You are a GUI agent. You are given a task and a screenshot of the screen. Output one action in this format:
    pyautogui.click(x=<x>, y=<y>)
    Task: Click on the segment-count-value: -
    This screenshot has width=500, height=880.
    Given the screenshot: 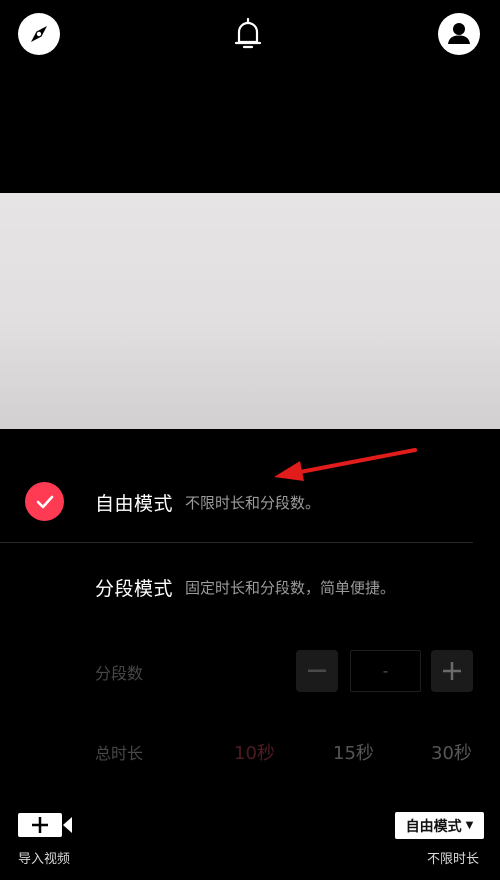 What is the action you would take?
    pyautogui.click(x=385, y=671)
    